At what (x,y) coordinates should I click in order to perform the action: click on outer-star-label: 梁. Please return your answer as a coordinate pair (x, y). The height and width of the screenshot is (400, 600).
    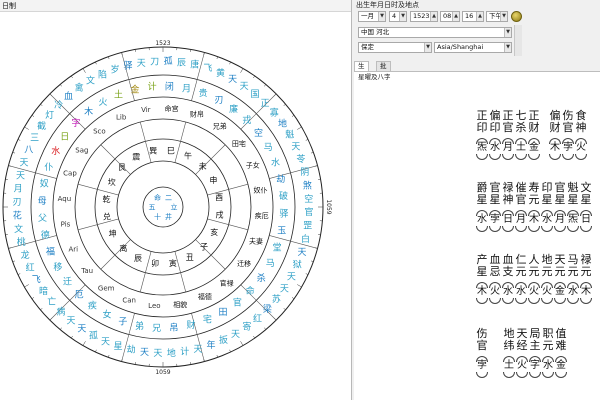
    Looking at the image, I should click on (267, 309).